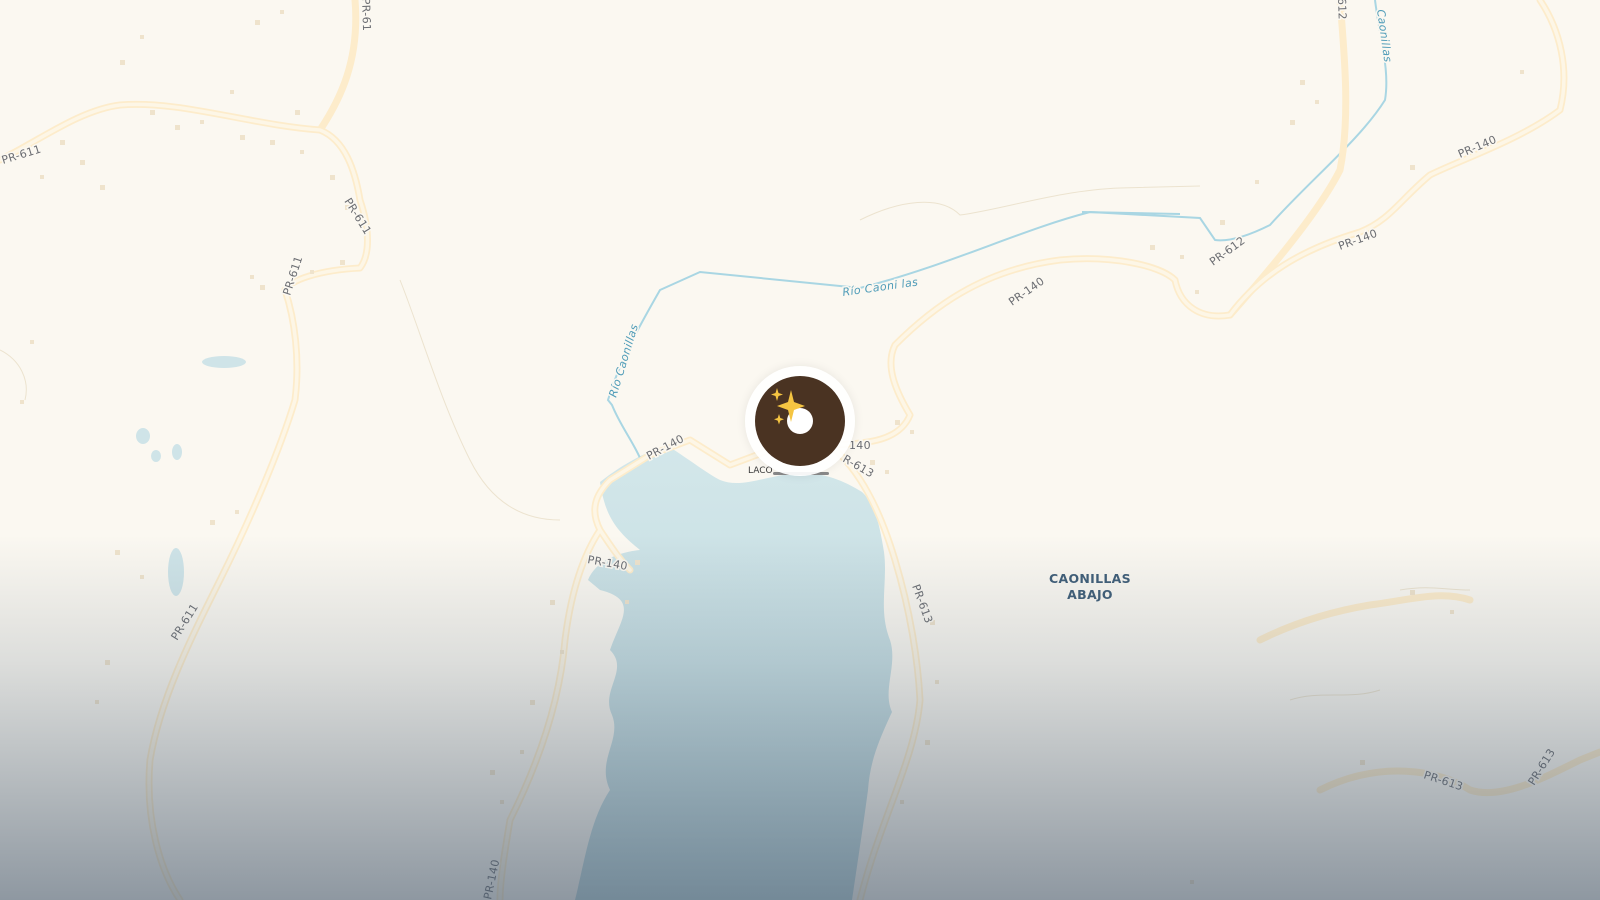 The image size is (1600, 900). Describe the element at coordinates (1090, 594) in the screenshot. I see `place-label-line2: ABAJO` at that location.